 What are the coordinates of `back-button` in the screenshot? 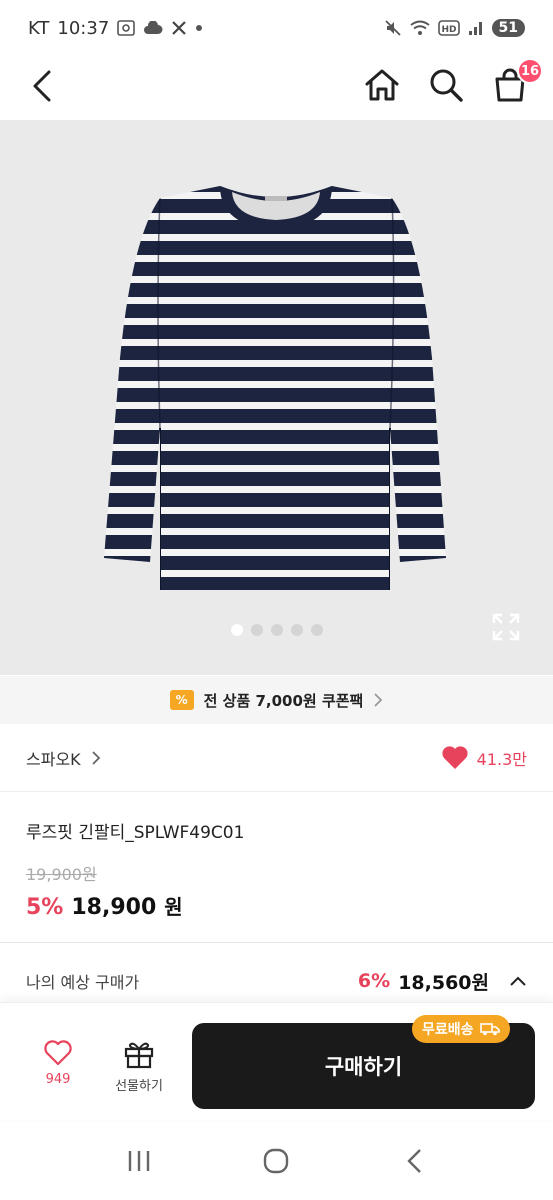 It's located at (42, 86).